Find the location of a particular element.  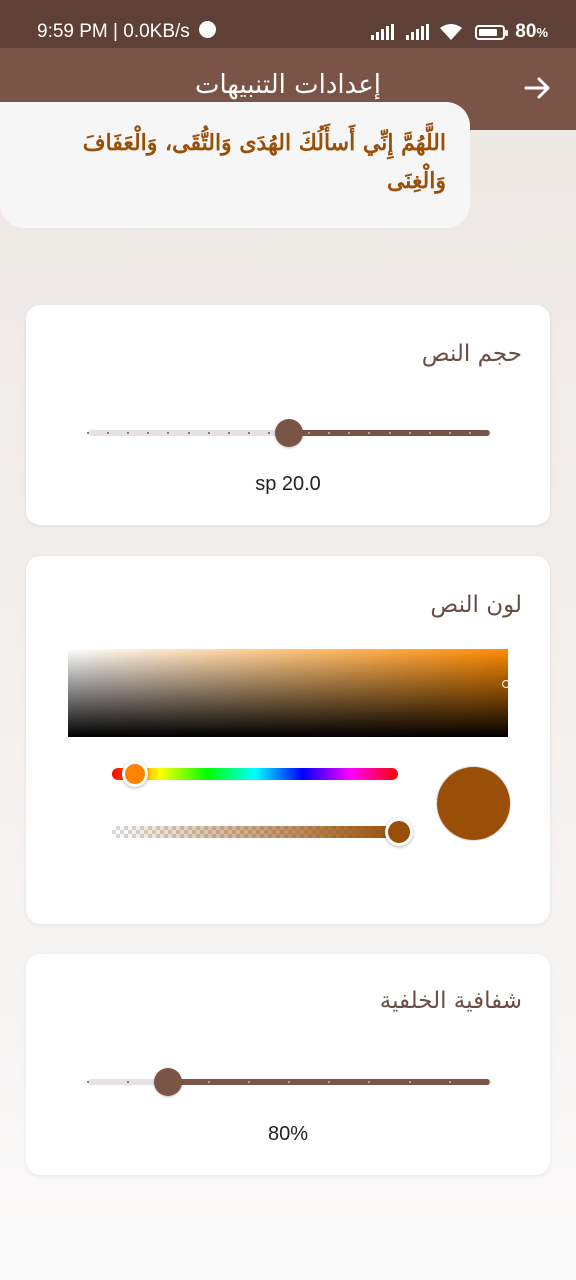

battery-icon is located at coordinates (492, 32).